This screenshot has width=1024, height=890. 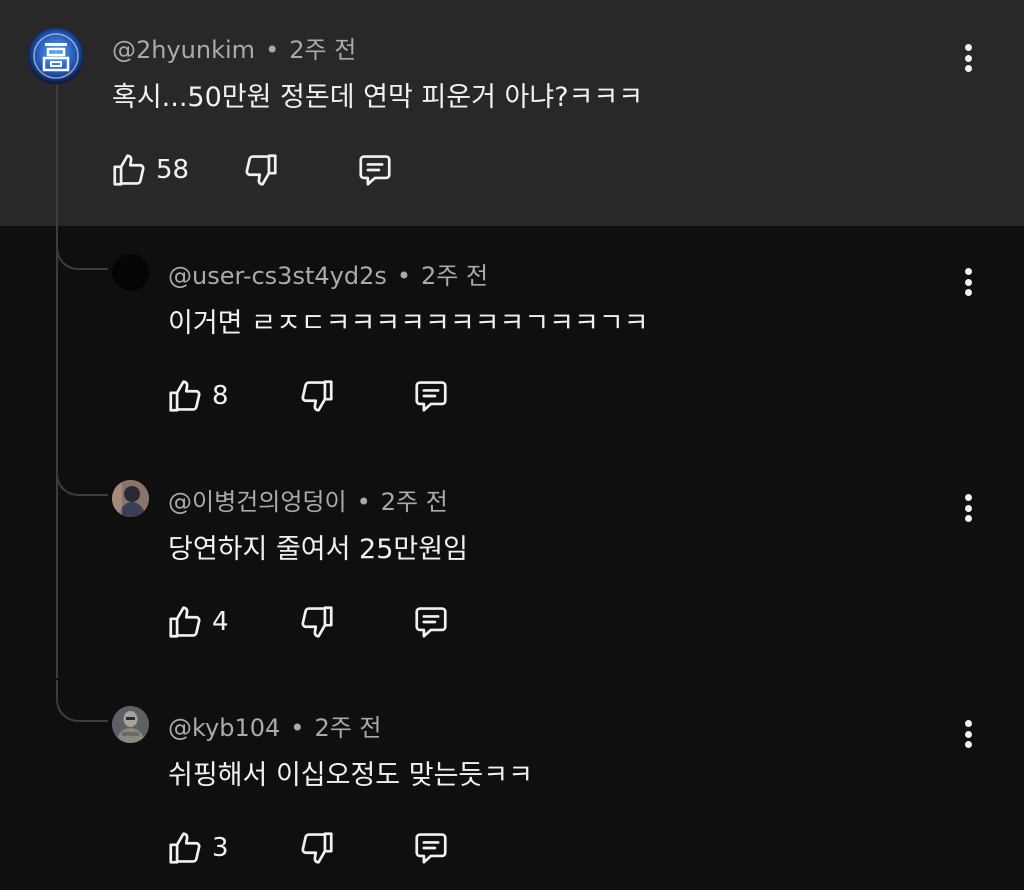 I want to click on blue-emblem-icon, so click(x=56, y=56).